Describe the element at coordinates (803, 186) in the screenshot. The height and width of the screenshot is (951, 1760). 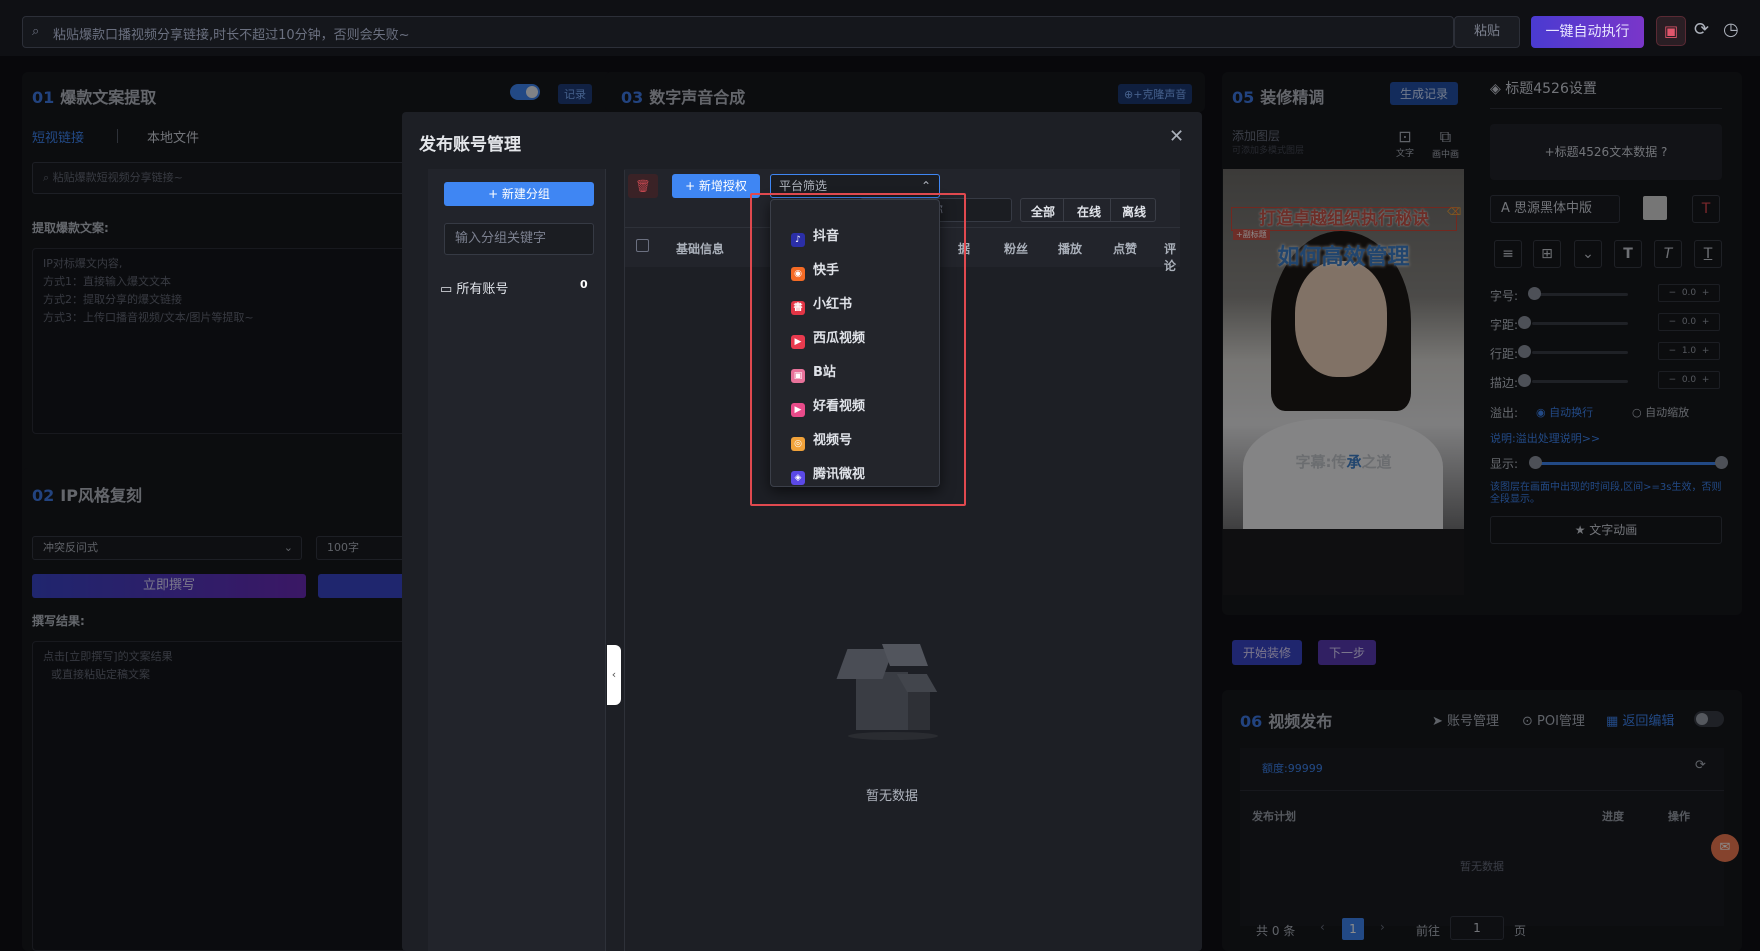
I see `platform-filter-value: 平台筛选` at that location.